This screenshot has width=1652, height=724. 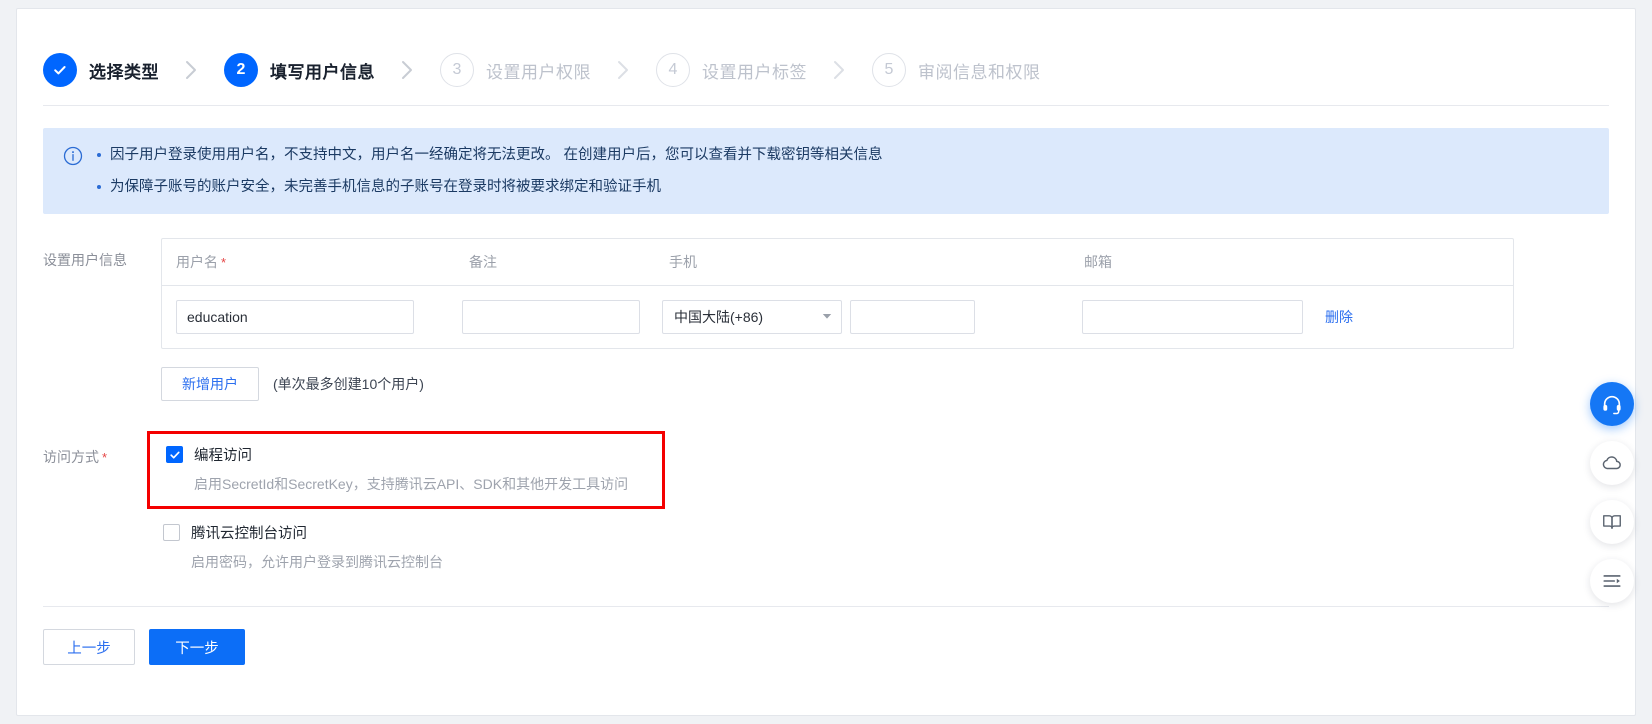 What do you see at coordinates (1098, 262) in the screenshot?
I see `column-header-email: 邮箱` at bounding box center [1098, 262].